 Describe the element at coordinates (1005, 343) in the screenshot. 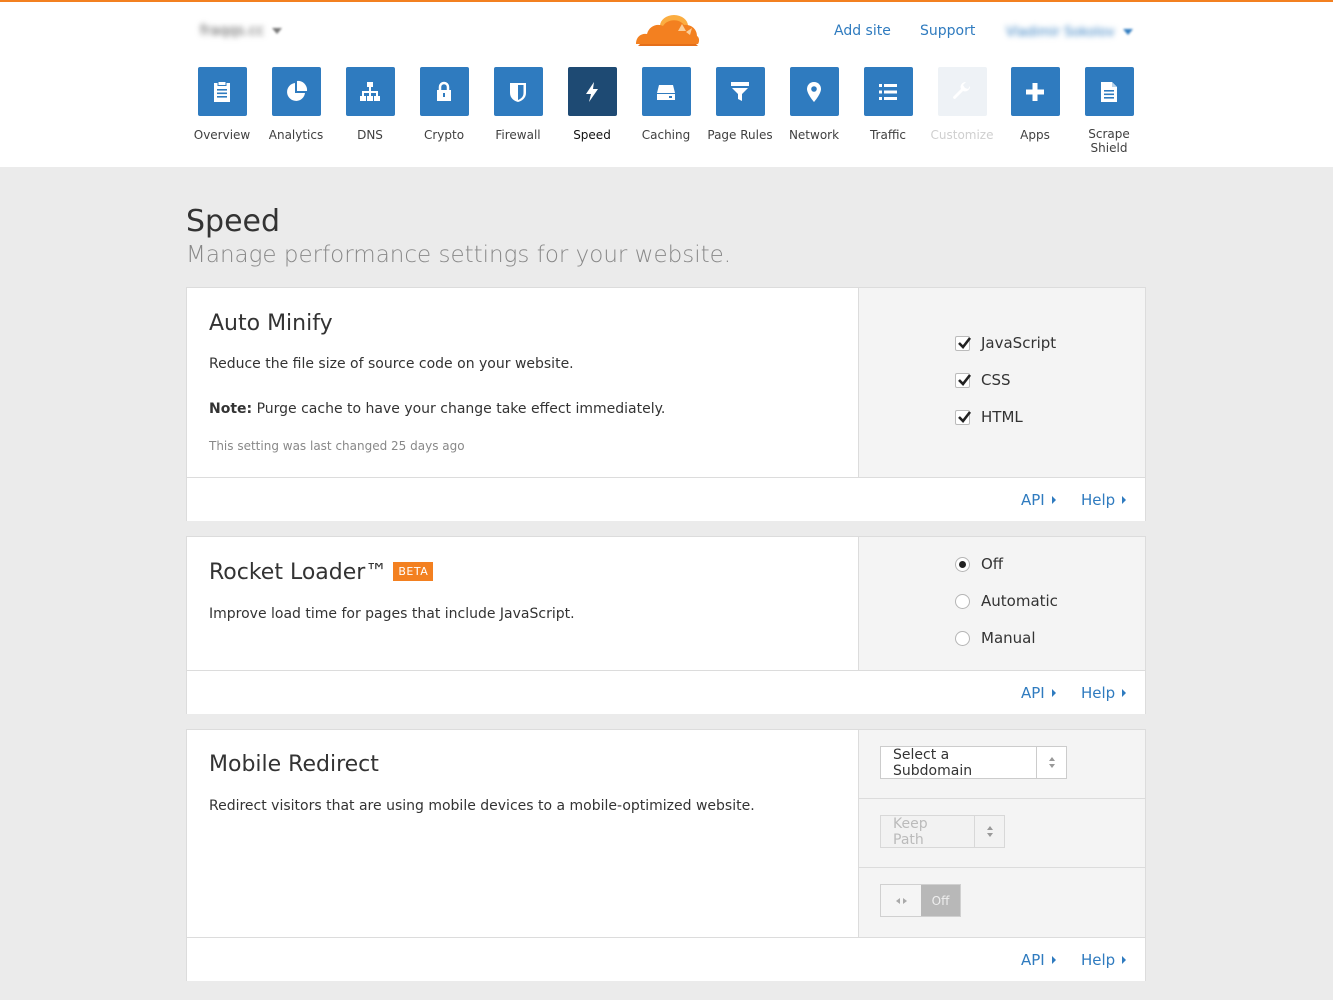

I see `javascript-checkbox: JavaScript` at that location.